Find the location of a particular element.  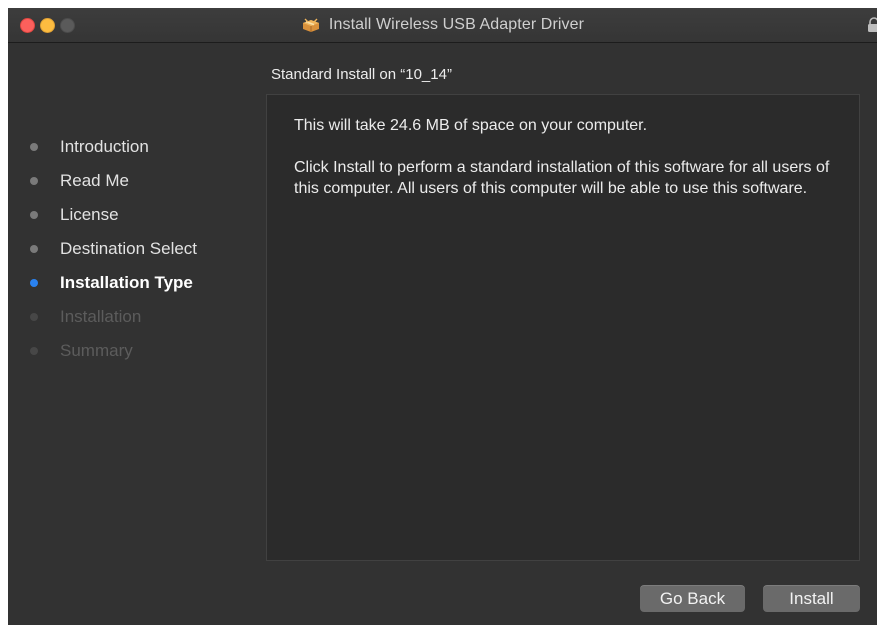

step-destination-select: Destination Select is located at coordinates (113, 249).